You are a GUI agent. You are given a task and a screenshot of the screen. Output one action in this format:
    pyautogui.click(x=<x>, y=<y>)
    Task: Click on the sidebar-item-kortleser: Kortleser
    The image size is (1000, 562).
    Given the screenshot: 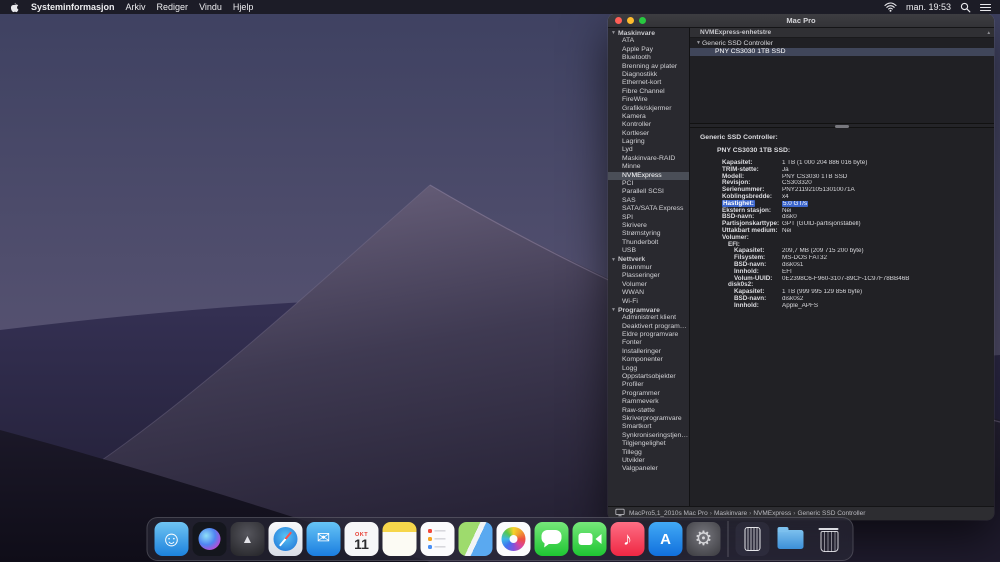 What is the action you would take?
    pyautogui.click(x=648, y=134)
    